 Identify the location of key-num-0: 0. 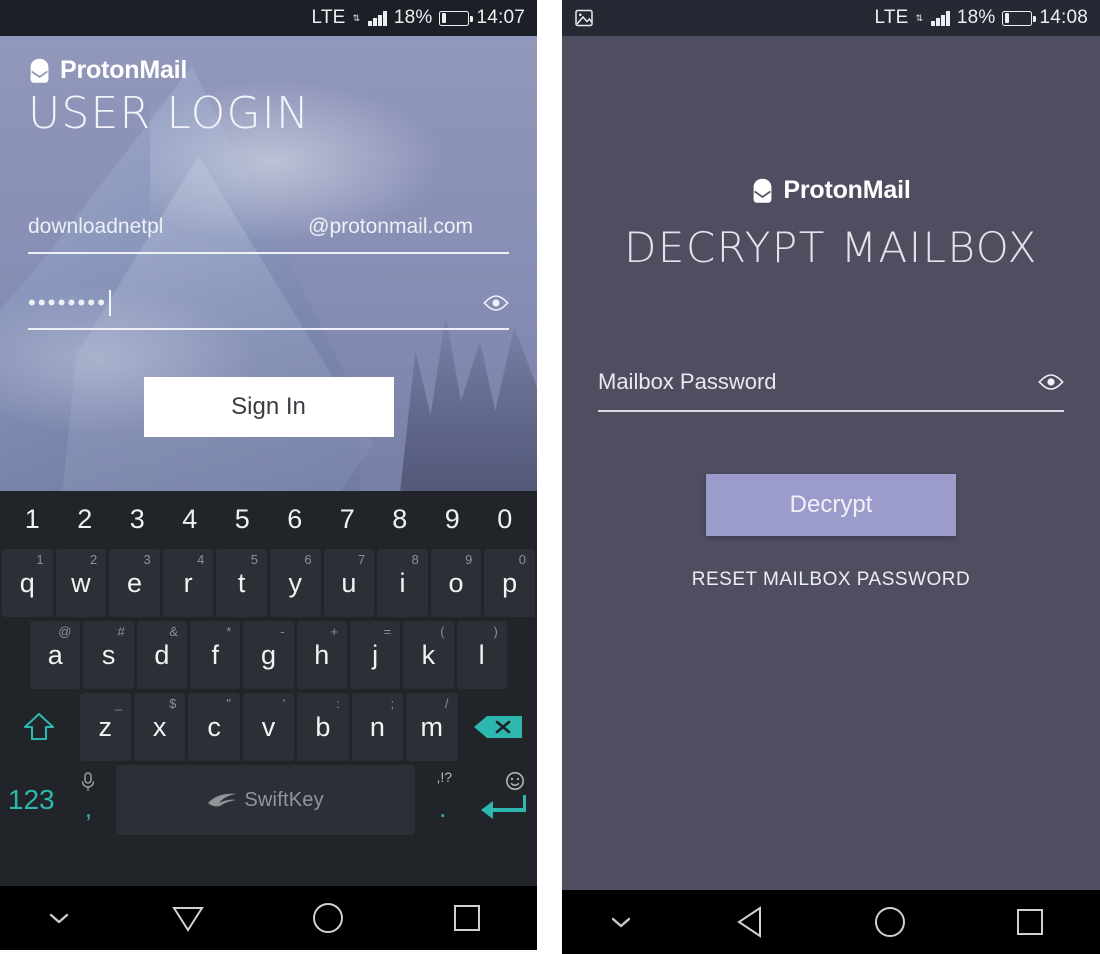
(505, 519).